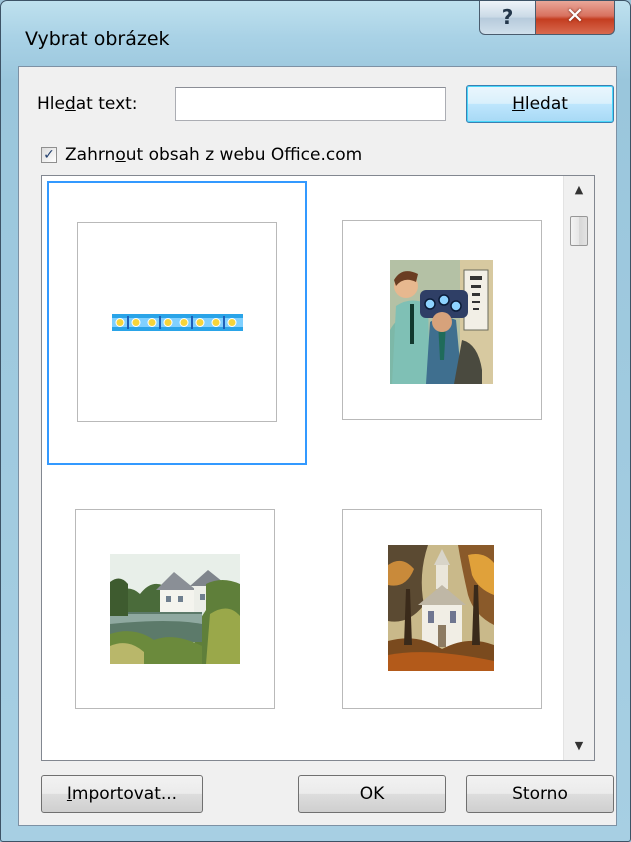 This screenshot has width=631, height=842. I want to click on search-button: Hledat, so click(540, 104).